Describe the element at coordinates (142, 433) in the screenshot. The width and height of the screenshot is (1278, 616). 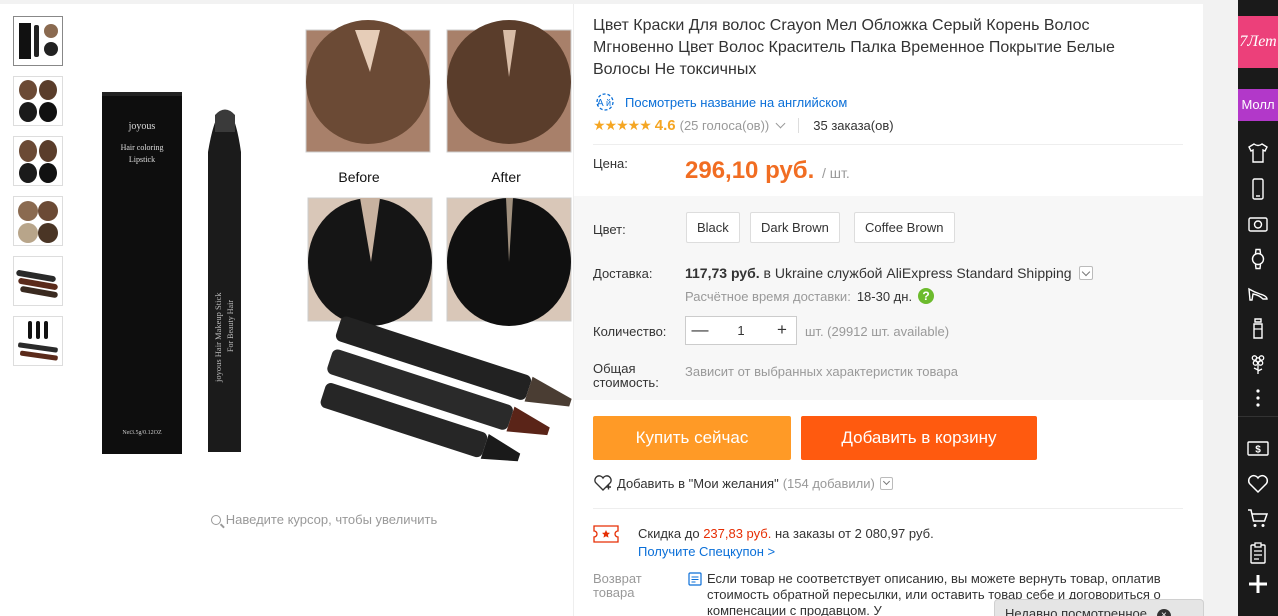
I see `box-net-text: Net3.5g/0.12OZ` at that location.